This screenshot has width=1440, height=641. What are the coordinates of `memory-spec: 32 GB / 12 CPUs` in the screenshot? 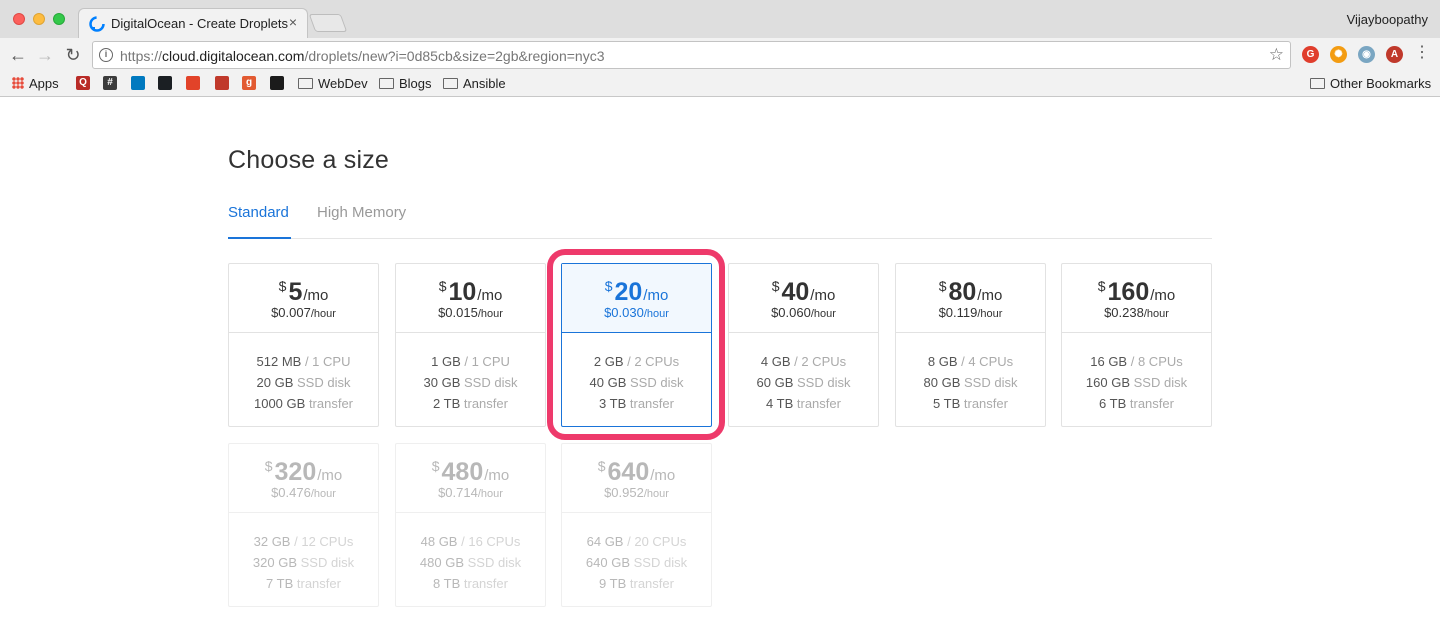 It's located at (303, 541).